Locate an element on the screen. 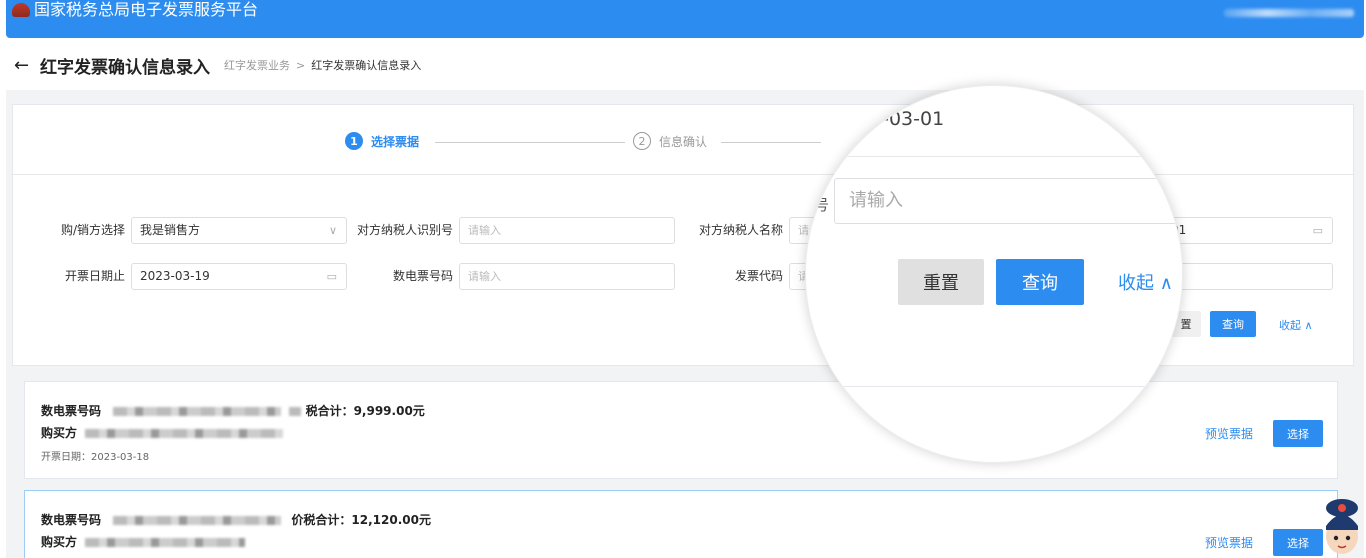 The image size is (1366, 558). invoice-card: 数电票号码 价税合计：12,120.00元 购买方 预览票据 选择 is located at coordinates (681, 524).